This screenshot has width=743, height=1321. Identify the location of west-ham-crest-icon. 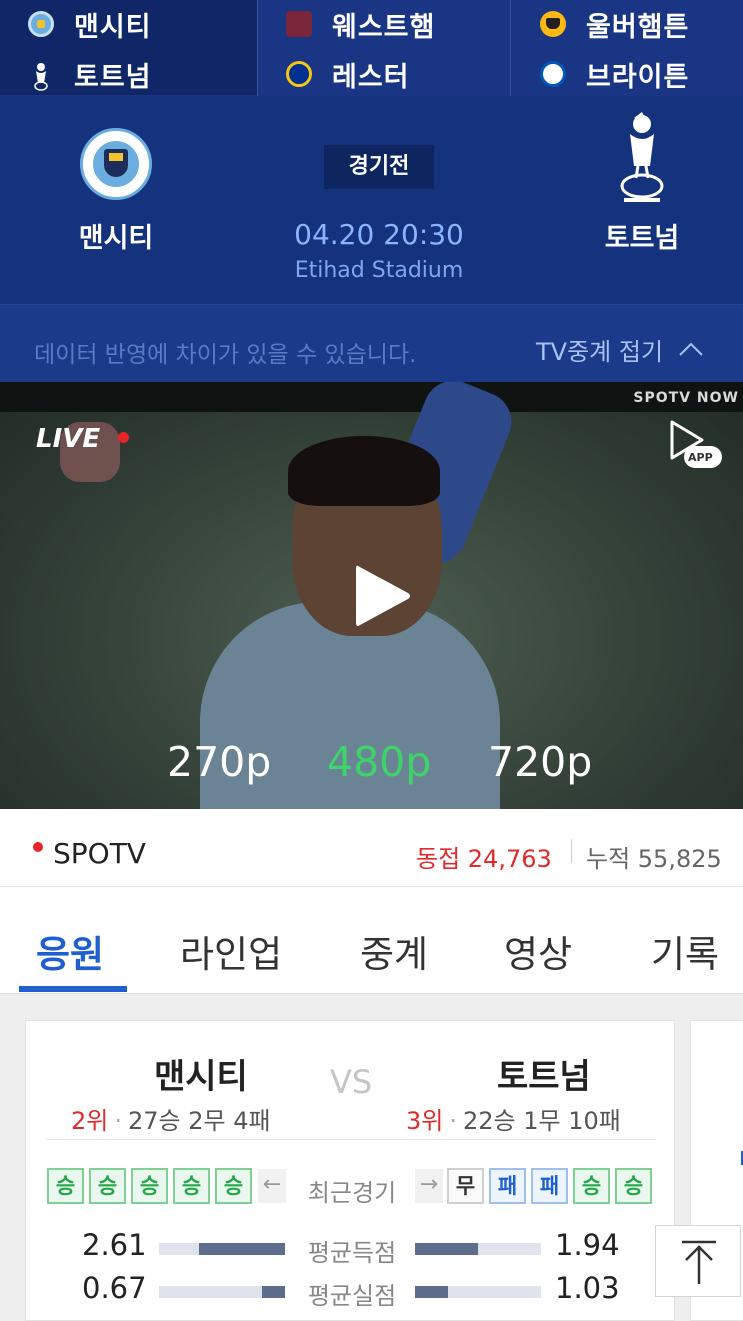
(299, 24).